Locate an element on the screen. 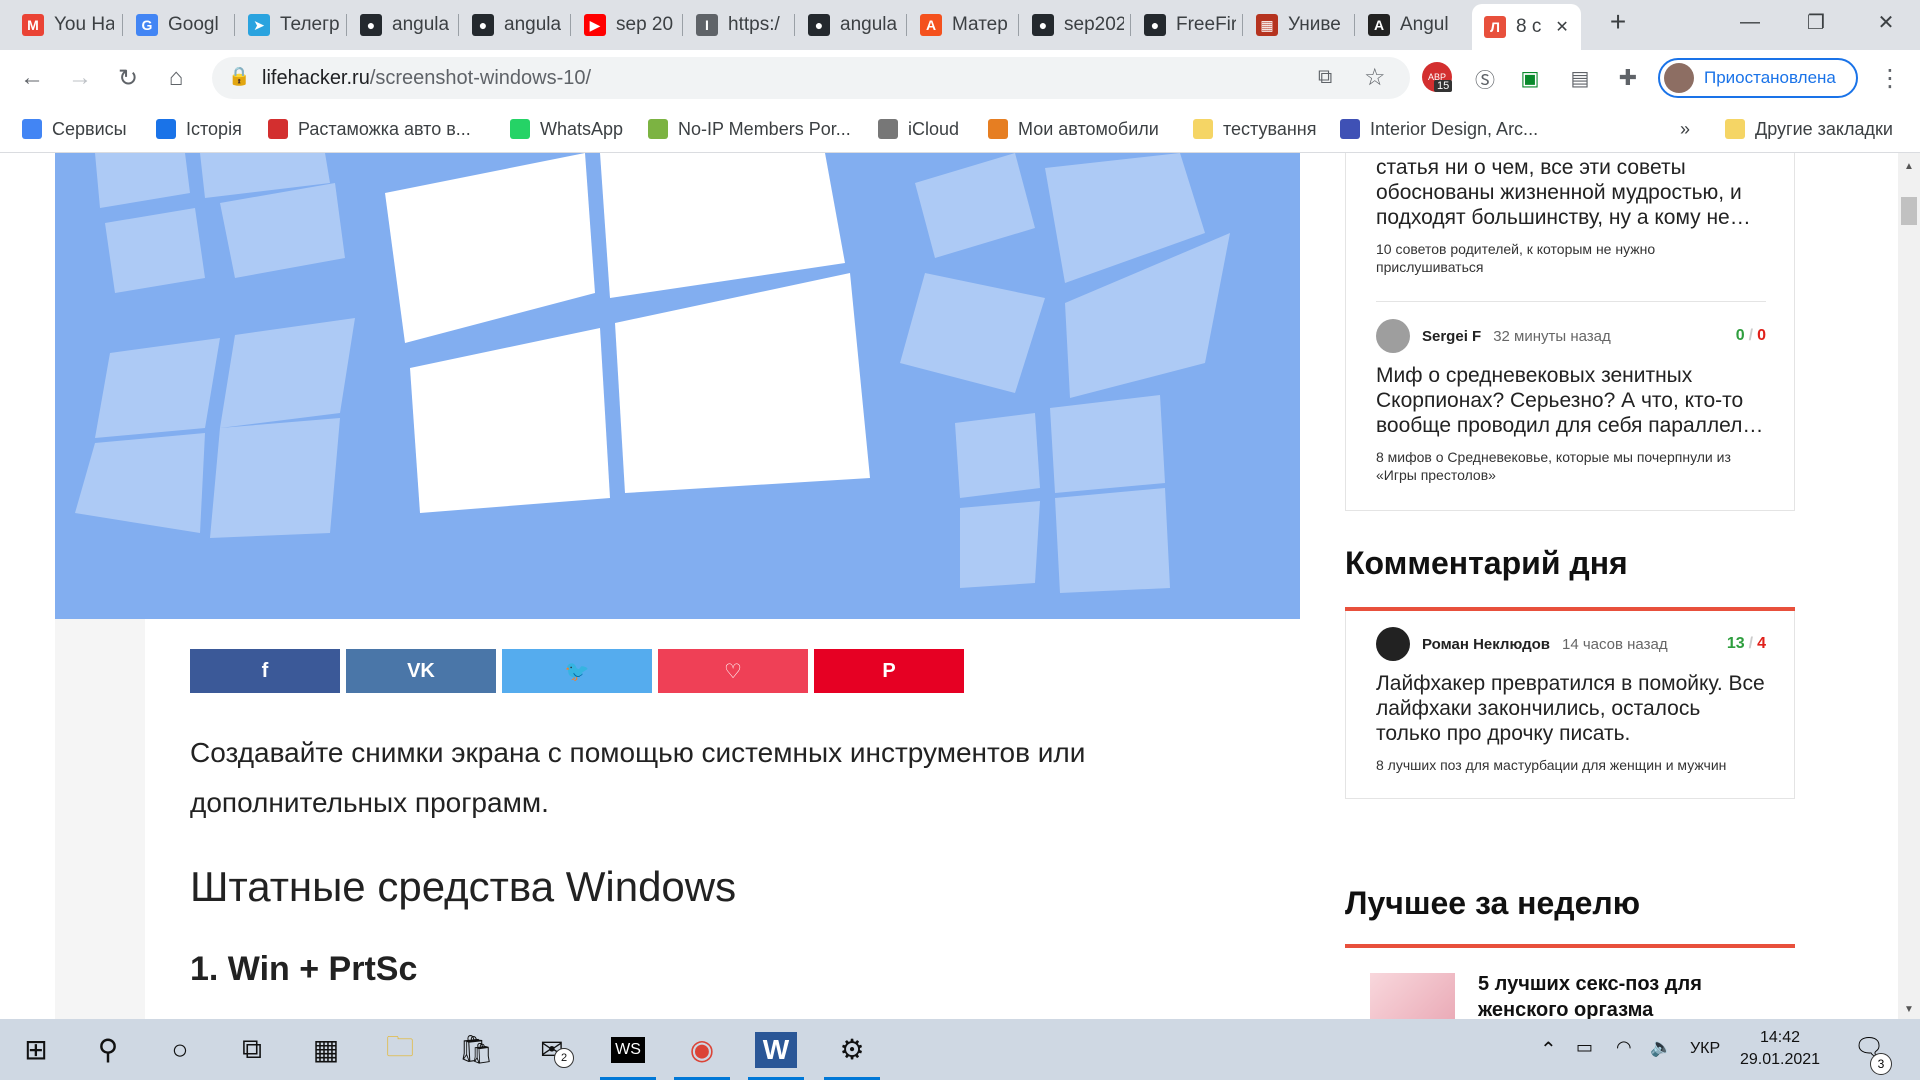  start-button: ⊞ is located at coordinates (36, 1049).